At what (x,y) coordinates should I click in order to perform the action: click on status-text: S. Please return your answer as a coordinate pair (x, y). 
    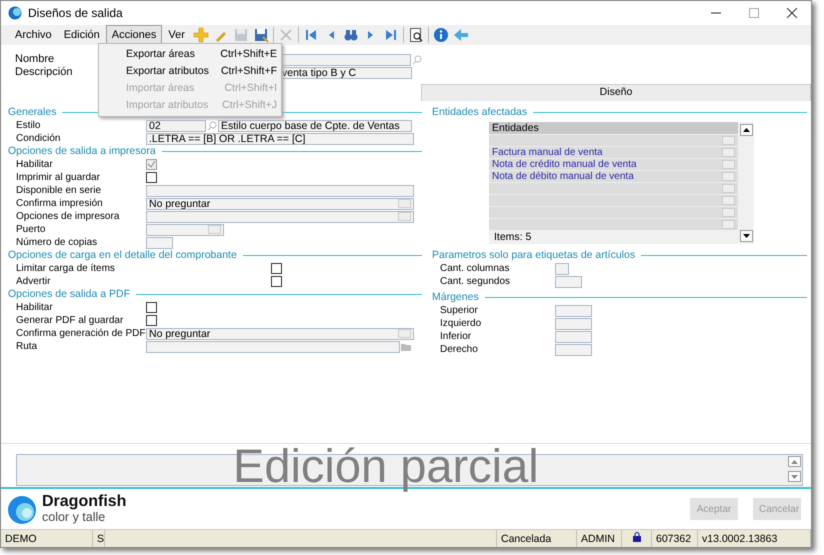
    Looking at the image, I should click on (100, 539).